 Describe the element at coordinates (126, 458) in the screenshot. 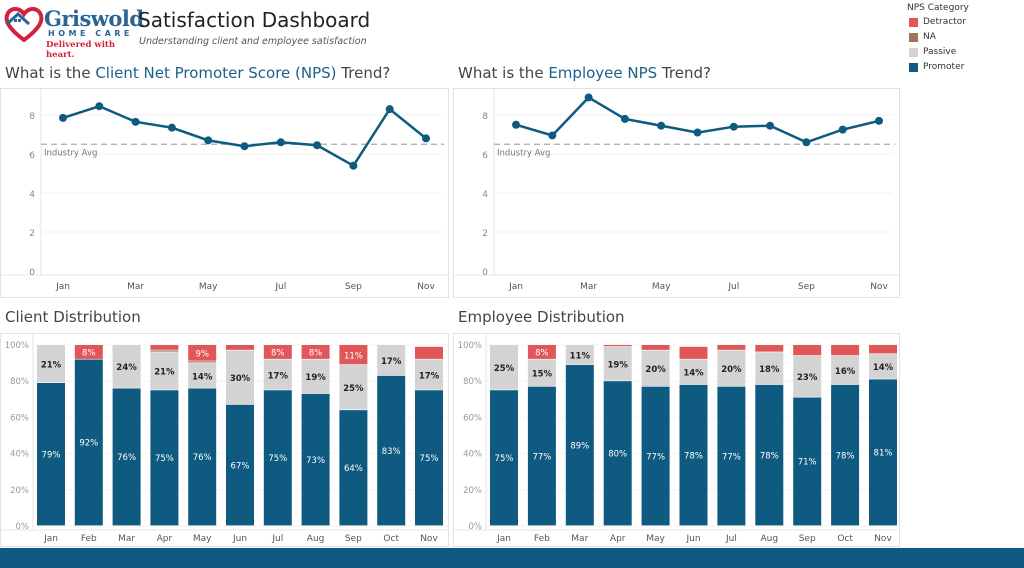

I see `data-label: 76%` at that location.